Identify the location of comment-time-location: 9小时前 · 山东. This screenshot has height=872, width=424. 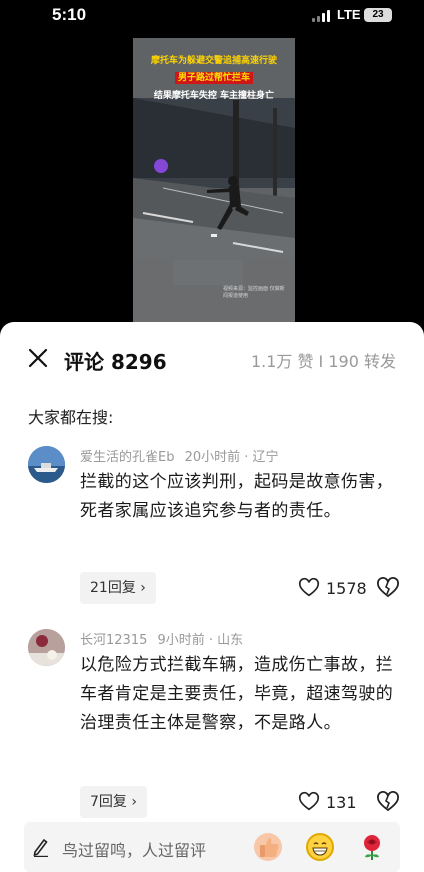
(200, 640).